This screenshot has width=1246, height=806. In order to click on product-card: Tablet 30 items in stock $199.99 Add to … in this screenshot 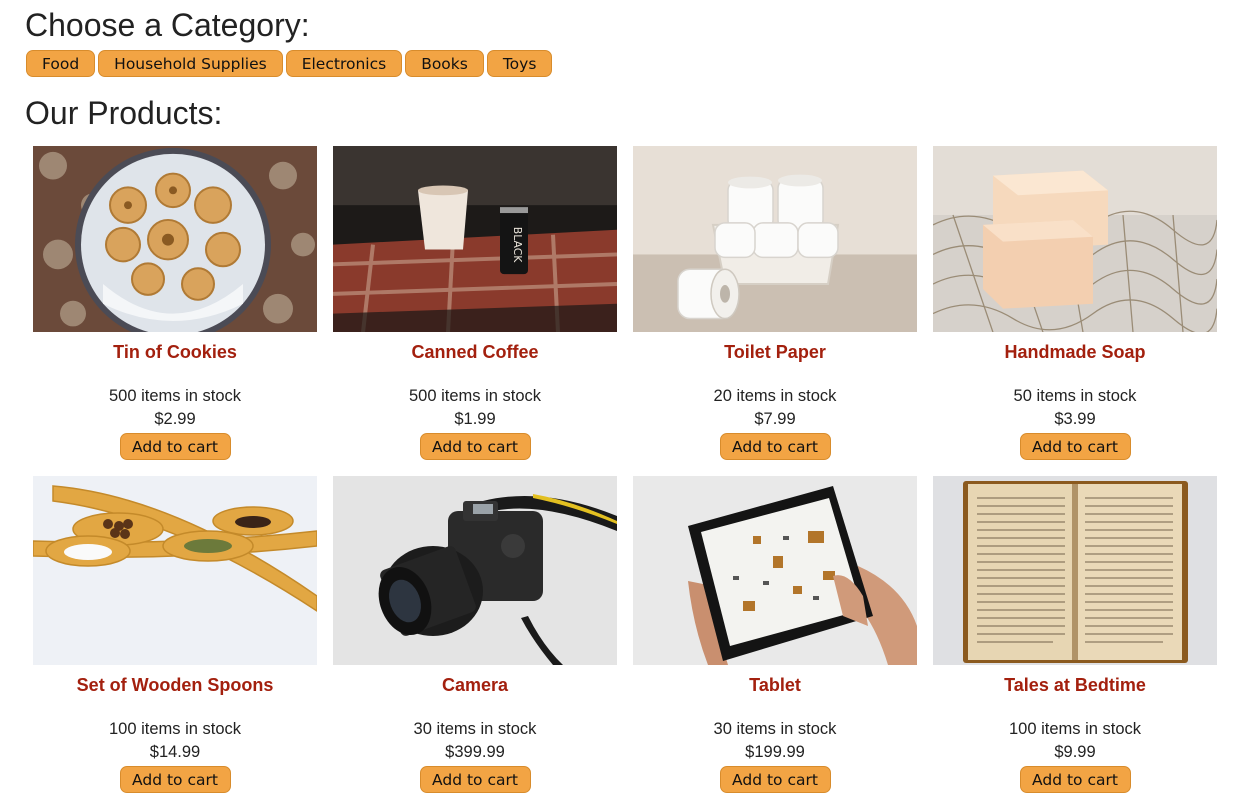, I will do `click(775, 641)`.